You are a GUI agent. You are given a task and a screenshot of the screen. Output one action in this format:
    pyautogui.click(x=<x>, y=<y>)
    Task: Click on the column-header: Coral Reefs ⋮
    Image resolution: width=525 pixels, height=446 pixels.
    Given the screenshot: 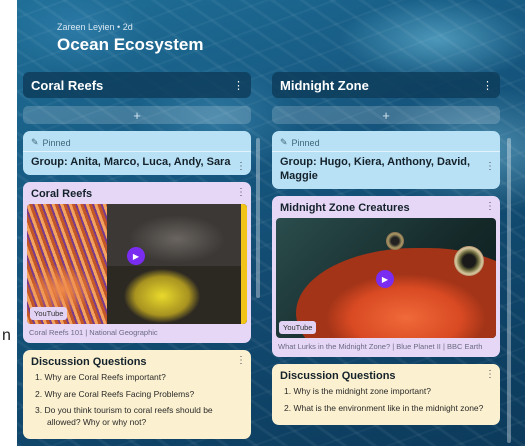 What is the action you would take?
    pyautogui.click(x=137, y=85)
    